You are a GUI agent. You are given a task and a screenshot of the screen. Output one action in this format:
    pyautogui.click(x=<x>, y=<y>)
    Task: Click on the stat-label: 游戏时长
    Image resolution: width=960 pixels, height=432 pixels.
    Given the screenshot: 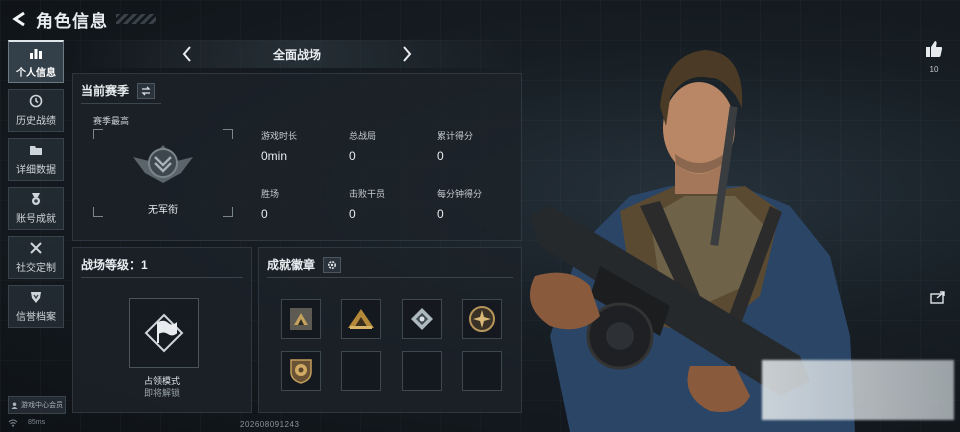 What is the action you would take?
    pyautogui.click(x=279, y=136)
    